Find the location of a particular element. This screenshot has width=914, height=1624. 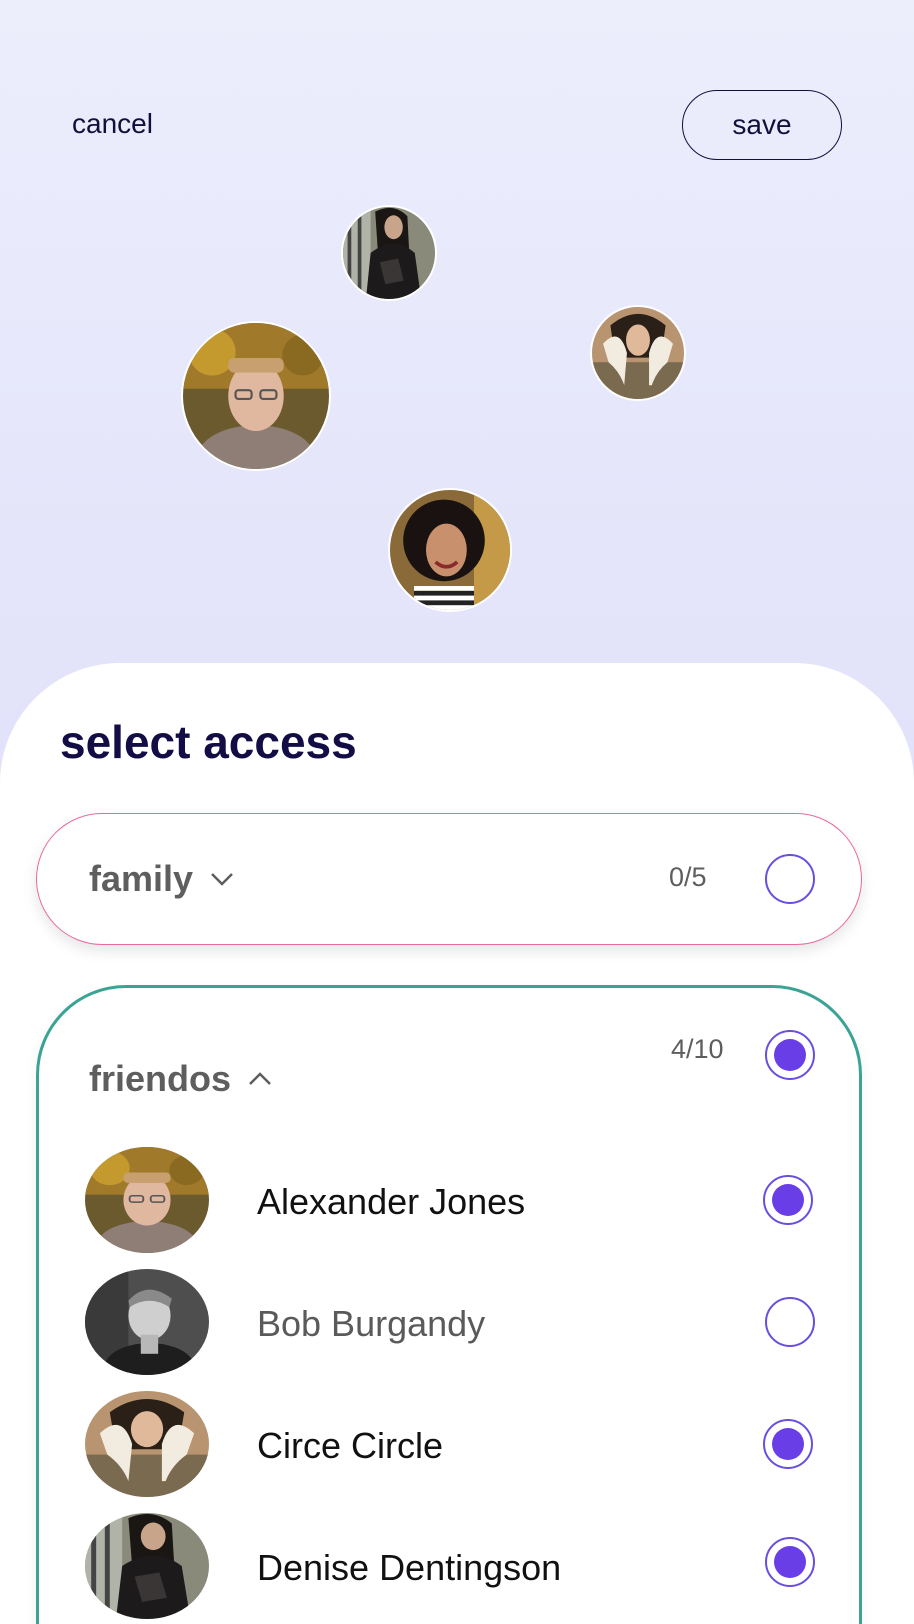

group-count: 0/5 is located at coordinates (688, 877).